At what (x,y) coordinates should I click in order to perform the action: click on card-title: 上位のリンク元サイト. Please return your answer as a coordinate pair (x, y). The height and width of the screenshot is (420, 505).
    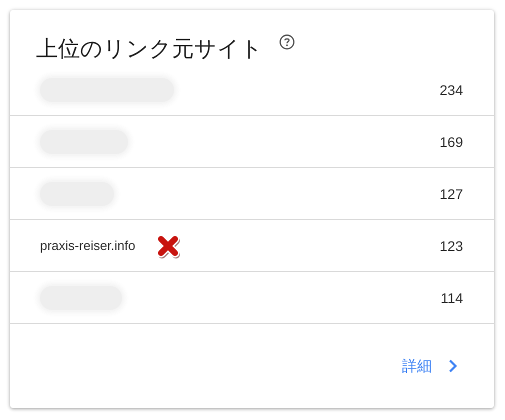
    Looking at the image, I should click on (149, 50).